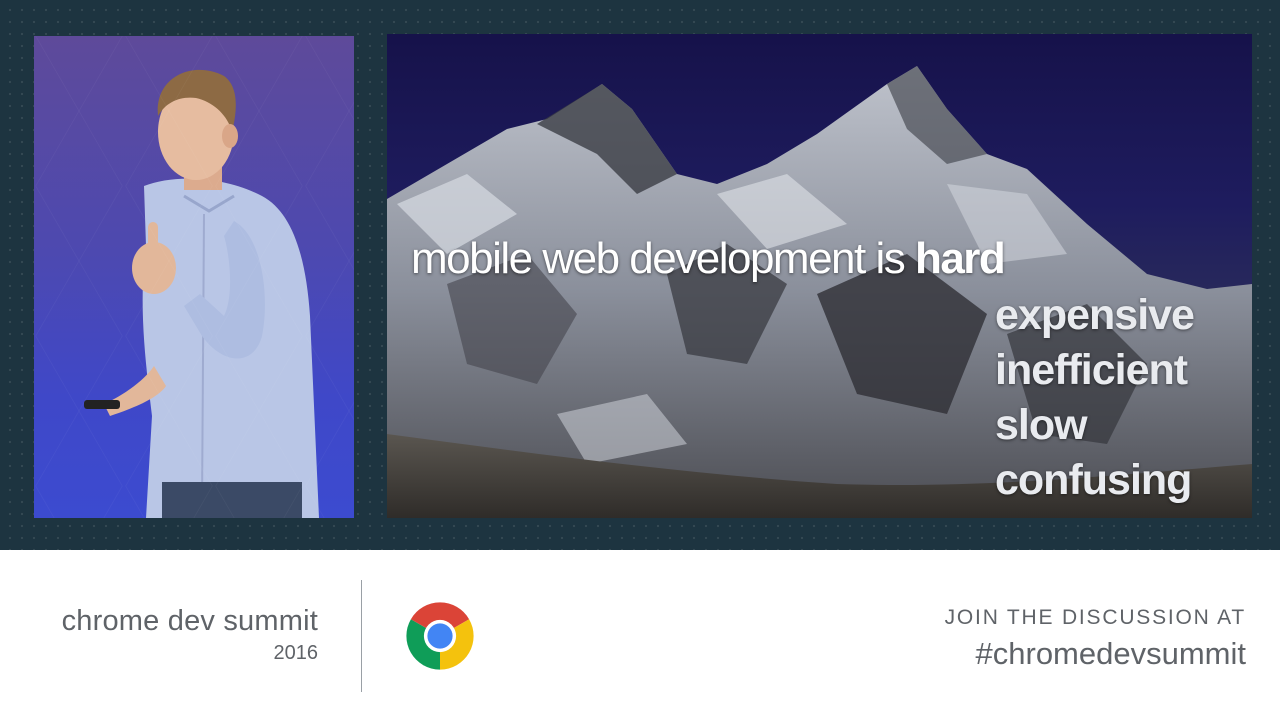  Describe the element at coordinates (1095, 617) in the screenshot. I see `discussion-cta: JOIN THE DISCUSSION AT` at that location.